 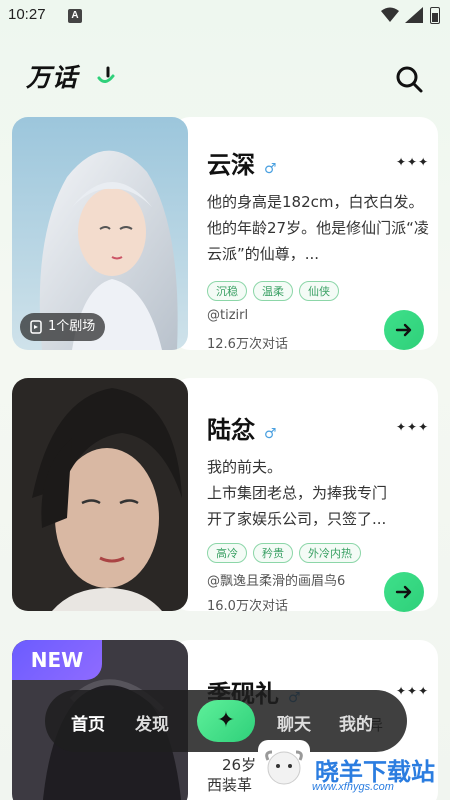 What do you see at coordinates (57, 660) in the screenshot?
I see `new-badge: NEW` at bounding box center [57, 660].